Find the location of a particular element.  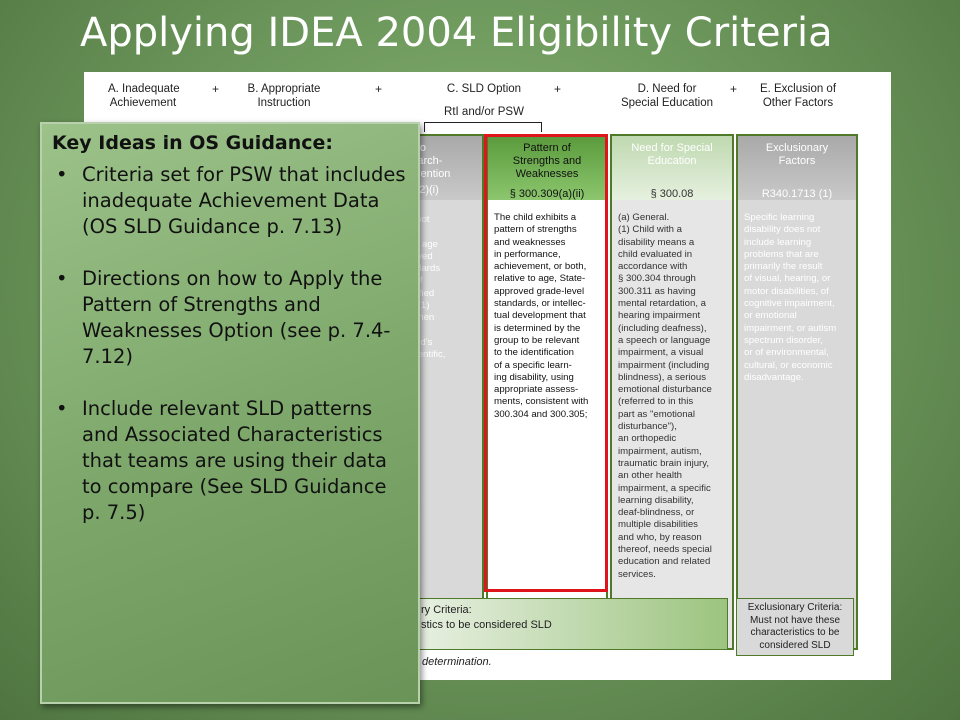

header-sld-option: C. SLD Option is located at coordinates (484, 89).